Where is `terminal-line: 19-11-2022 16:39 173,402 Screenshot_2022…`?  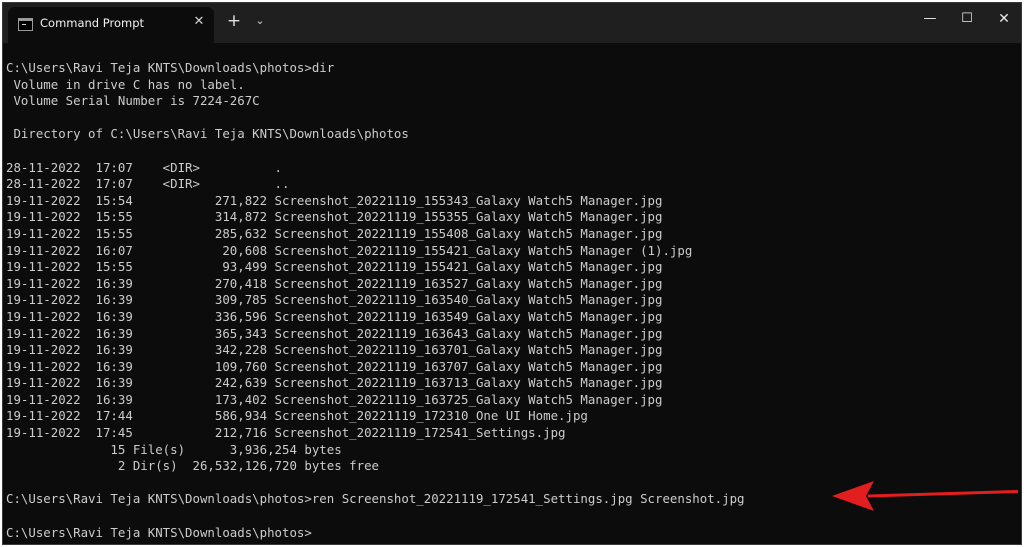
terminal-line: 19-11-2022 16:39 173,402 Screenshot_2022… is located at coordinates (334, 399).